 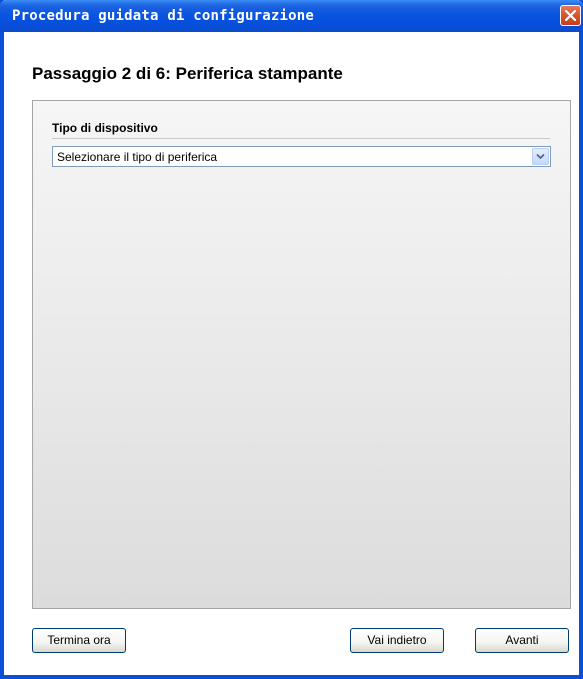 What do you see at coordinates (137, 157) in the screenshot?
I see `device-type-selected-value: Selezionare il tipo di periferica` at bounding box center [137, 157].